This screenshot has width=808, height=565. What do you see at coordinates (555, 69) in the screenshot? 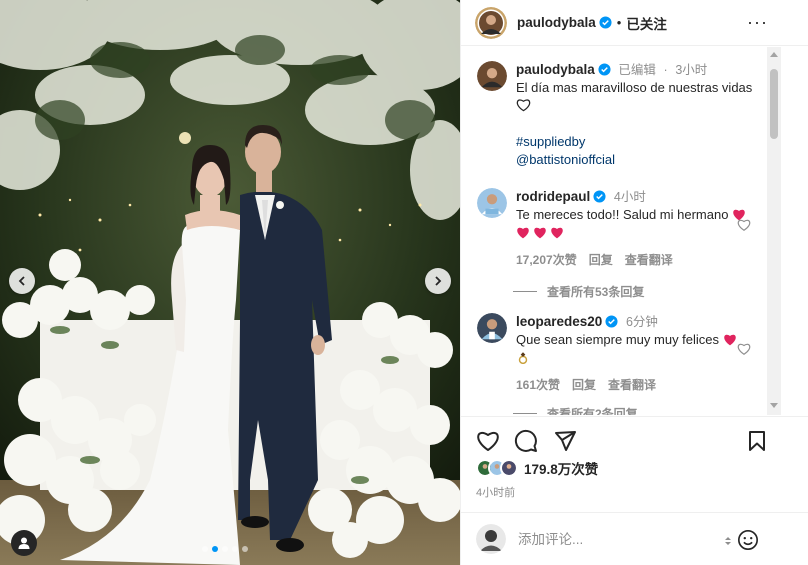
I see `caption-username: paulodybala` at bounding box center [555, 69].